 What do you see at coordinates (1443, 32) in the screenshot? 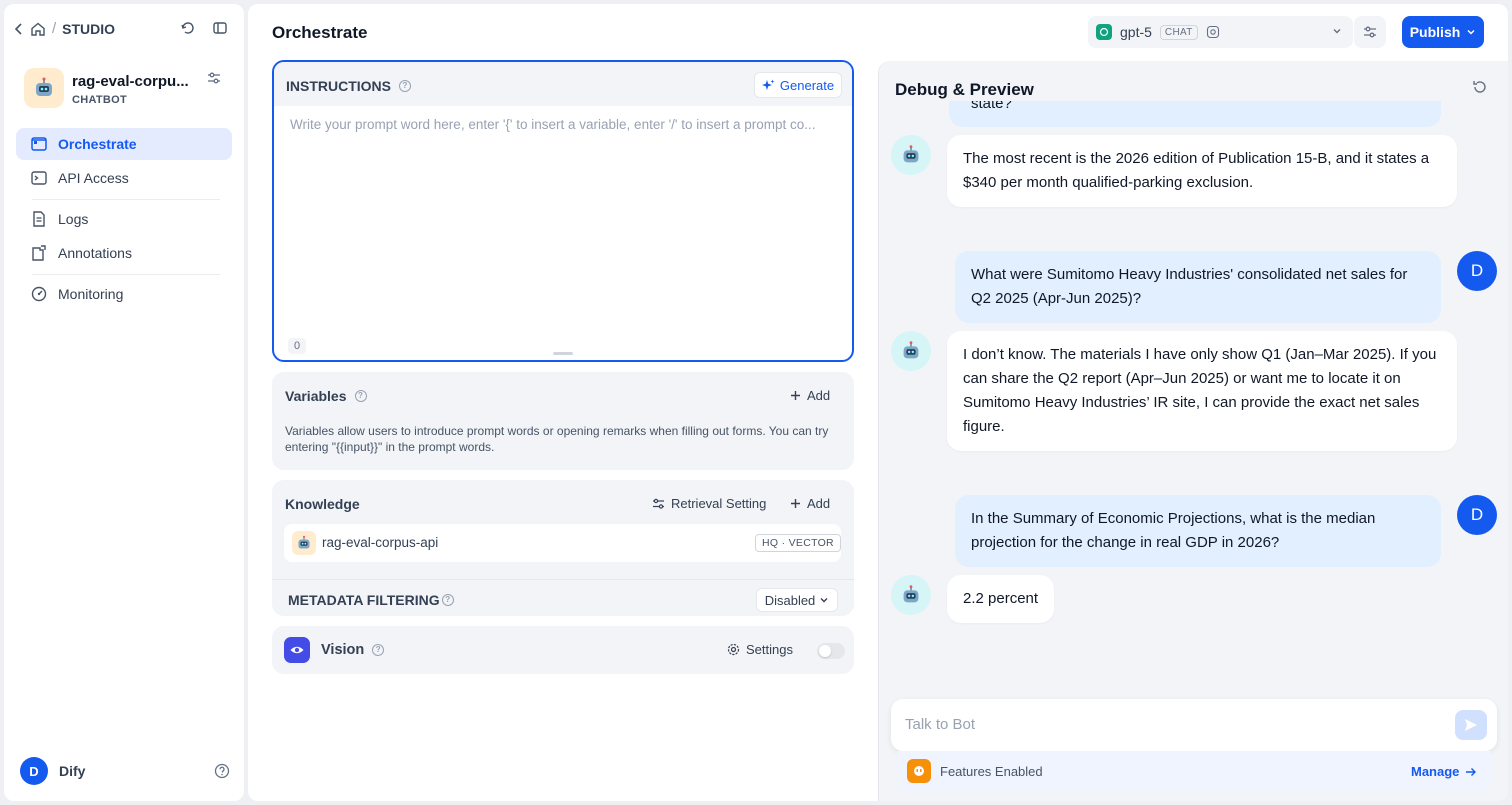
I see `publish-button: Publish` at bounding box center [1443, 32].